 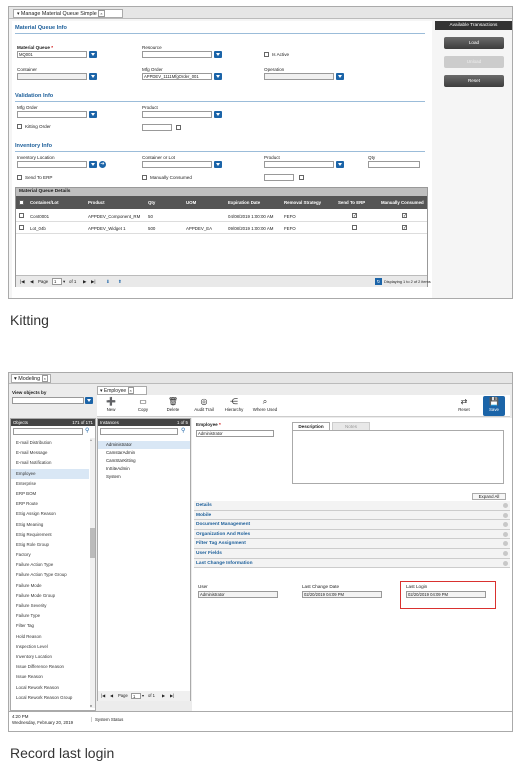 What do you see at coordinates (144, 477) in the screenshot?
I see `list-item: System` at bounding box center [144, 477].